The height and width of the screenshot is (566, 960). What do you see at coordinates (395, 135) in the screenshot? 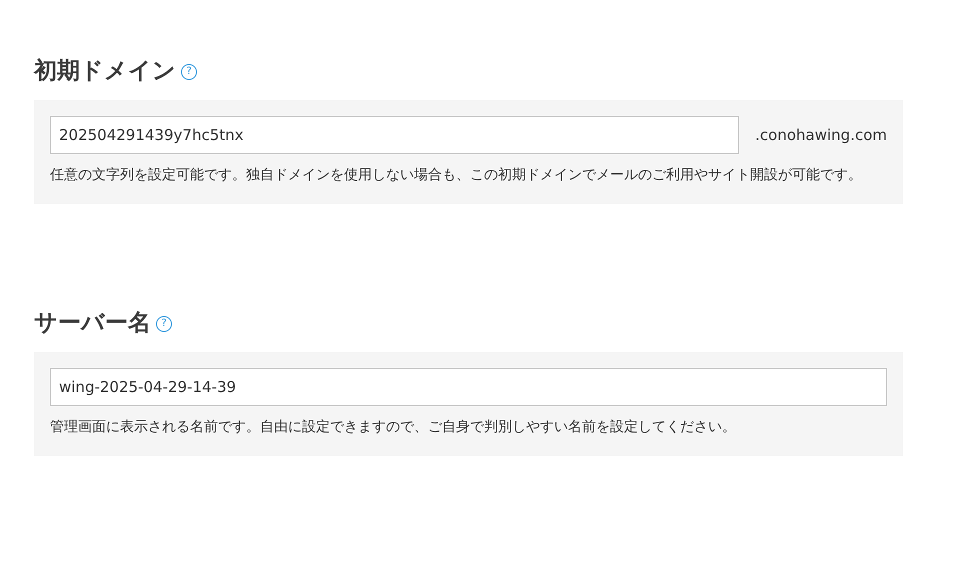
I see `input-field: 202504291439y7hc5tnx` at bounding box center [395, 135].